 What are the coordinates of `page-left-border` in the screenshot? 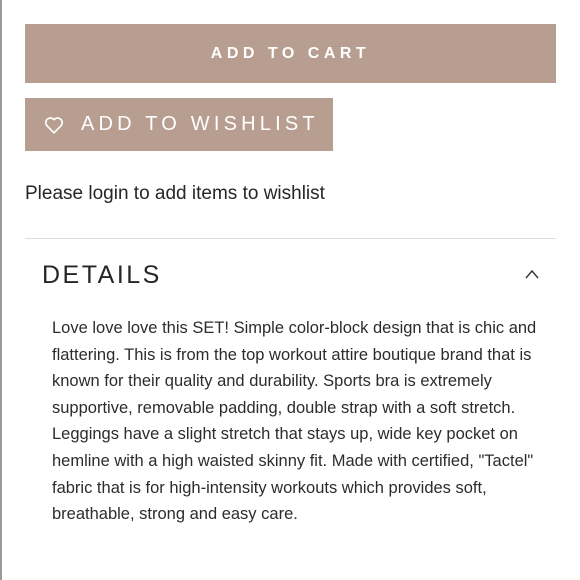 It's located at (1, 290).